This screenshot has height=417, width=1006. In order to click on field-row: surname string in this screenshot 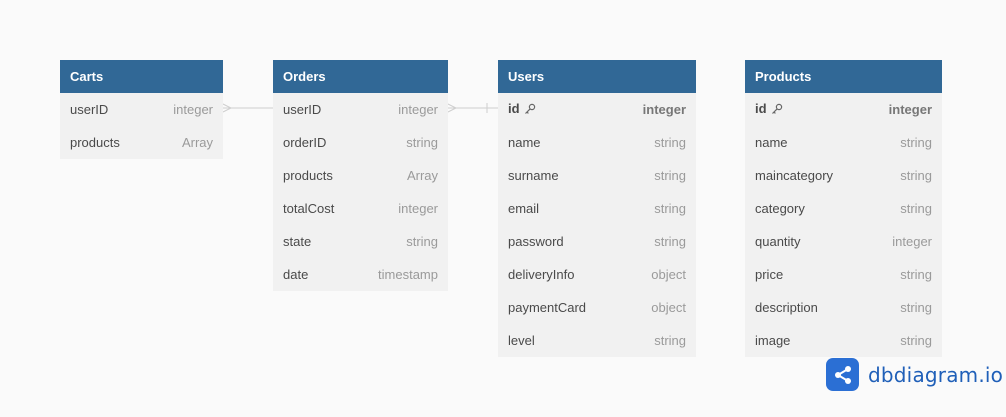, I will do `click(597, 175)`.